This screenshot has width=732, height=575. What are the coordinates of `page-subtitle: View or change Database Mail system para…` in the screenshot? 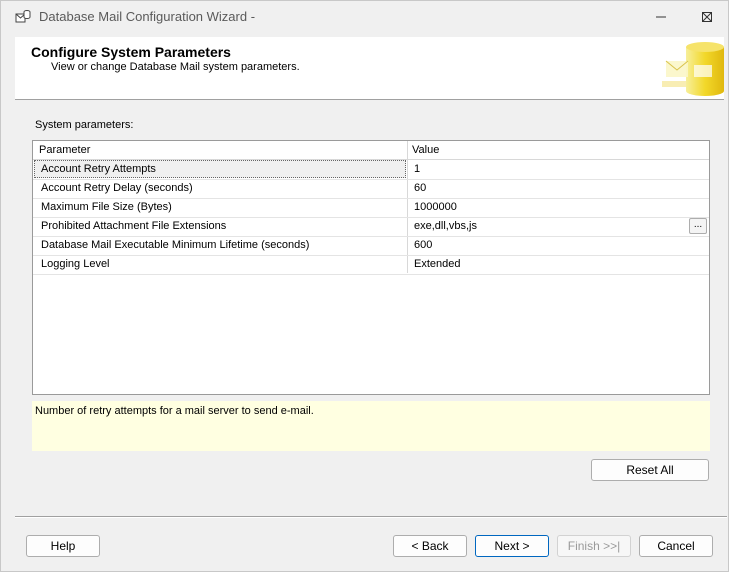 It's located at (175, 67).